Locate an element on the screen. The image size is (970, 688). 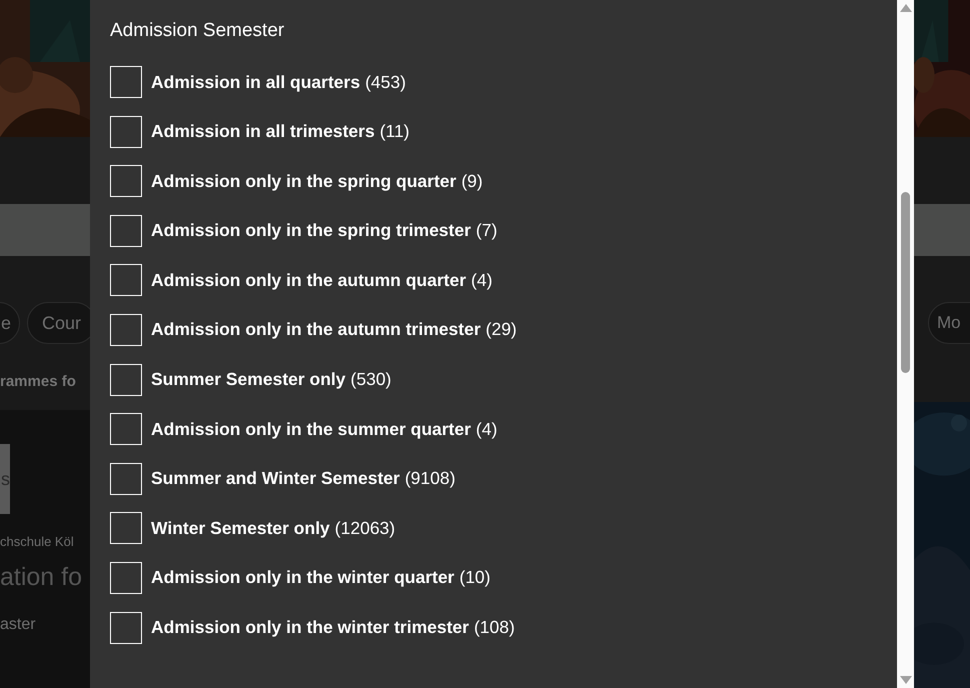
option-label: Summer and Winter Semester is located at coordinates (275, 479).